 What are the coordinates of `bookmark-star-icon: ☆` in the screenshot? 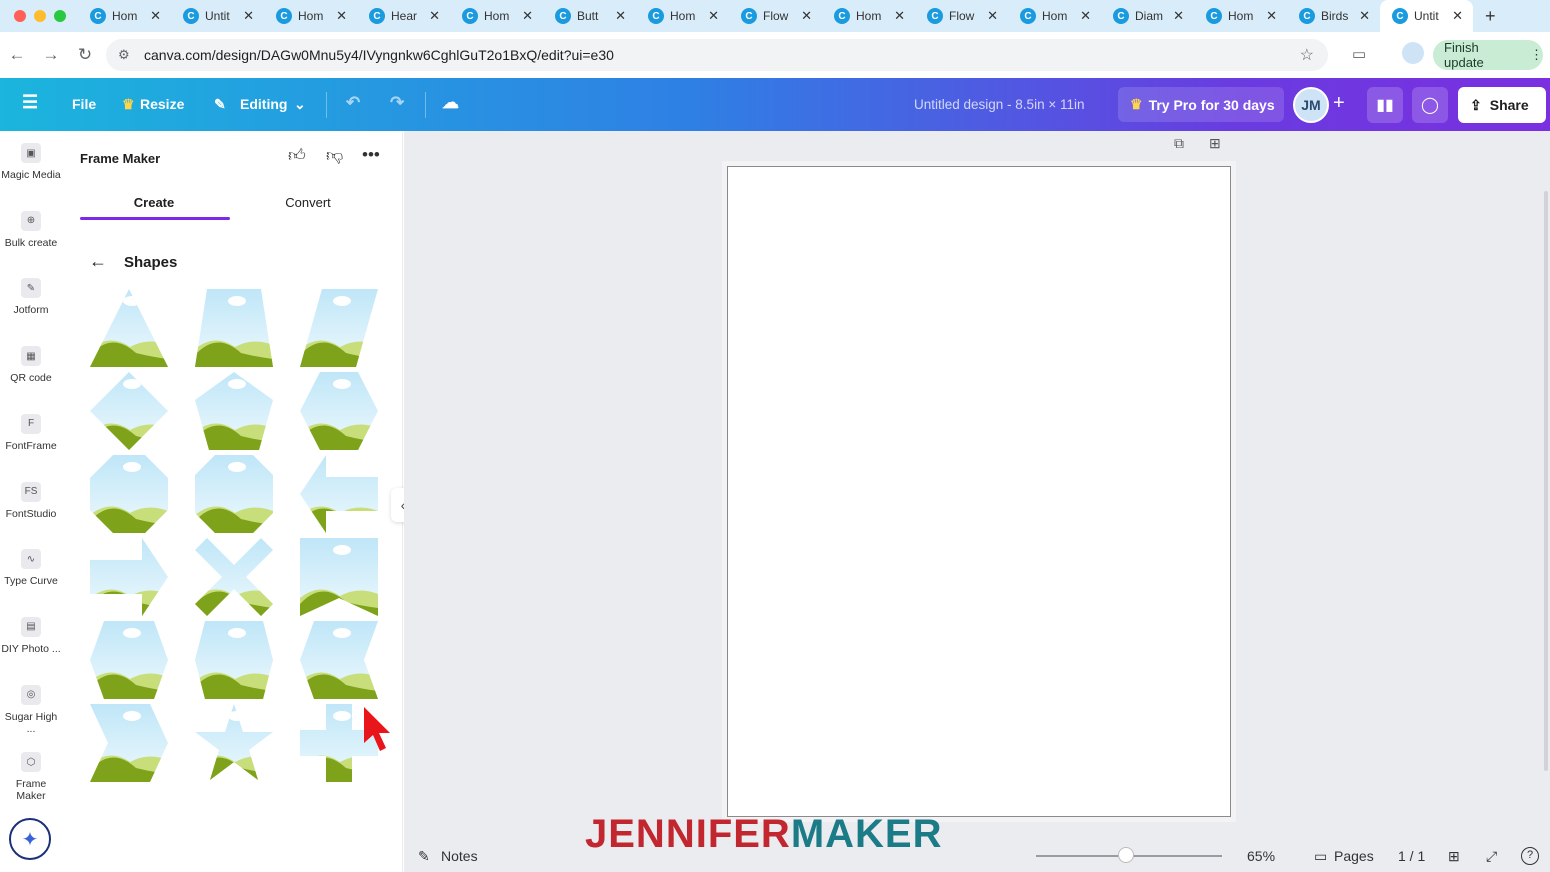 It's located at (1307, 55).